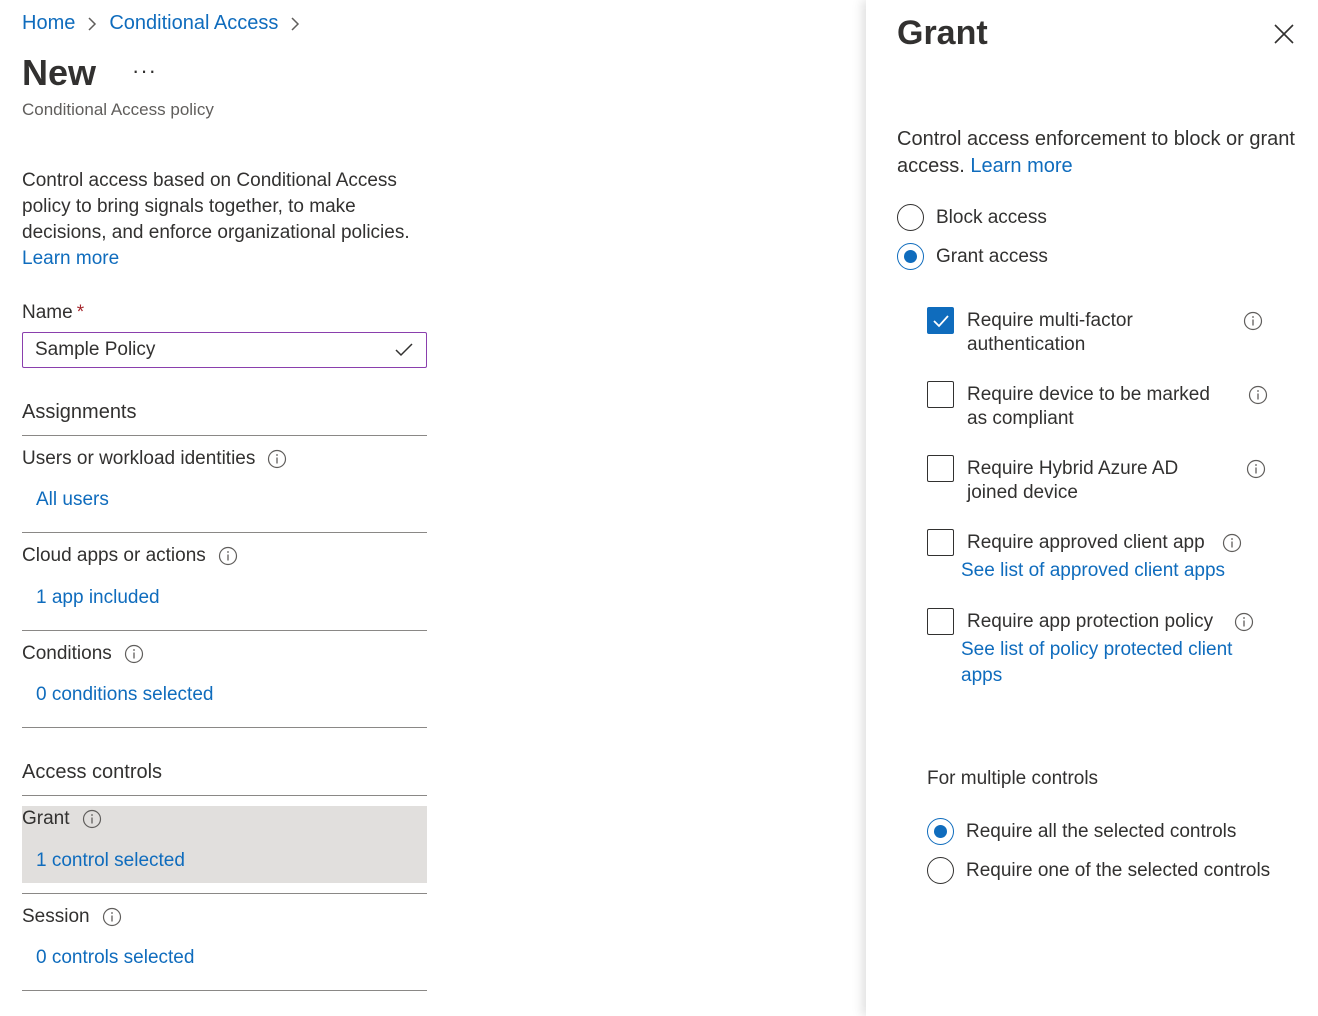 Image resolution: width=1318 pixels, height=1016 pixels. What do you see at coordinates (1050, 333) in the screenshot?
I see `mfa-label: Require multi-factor authentication` at bounding box center [1050, 333].